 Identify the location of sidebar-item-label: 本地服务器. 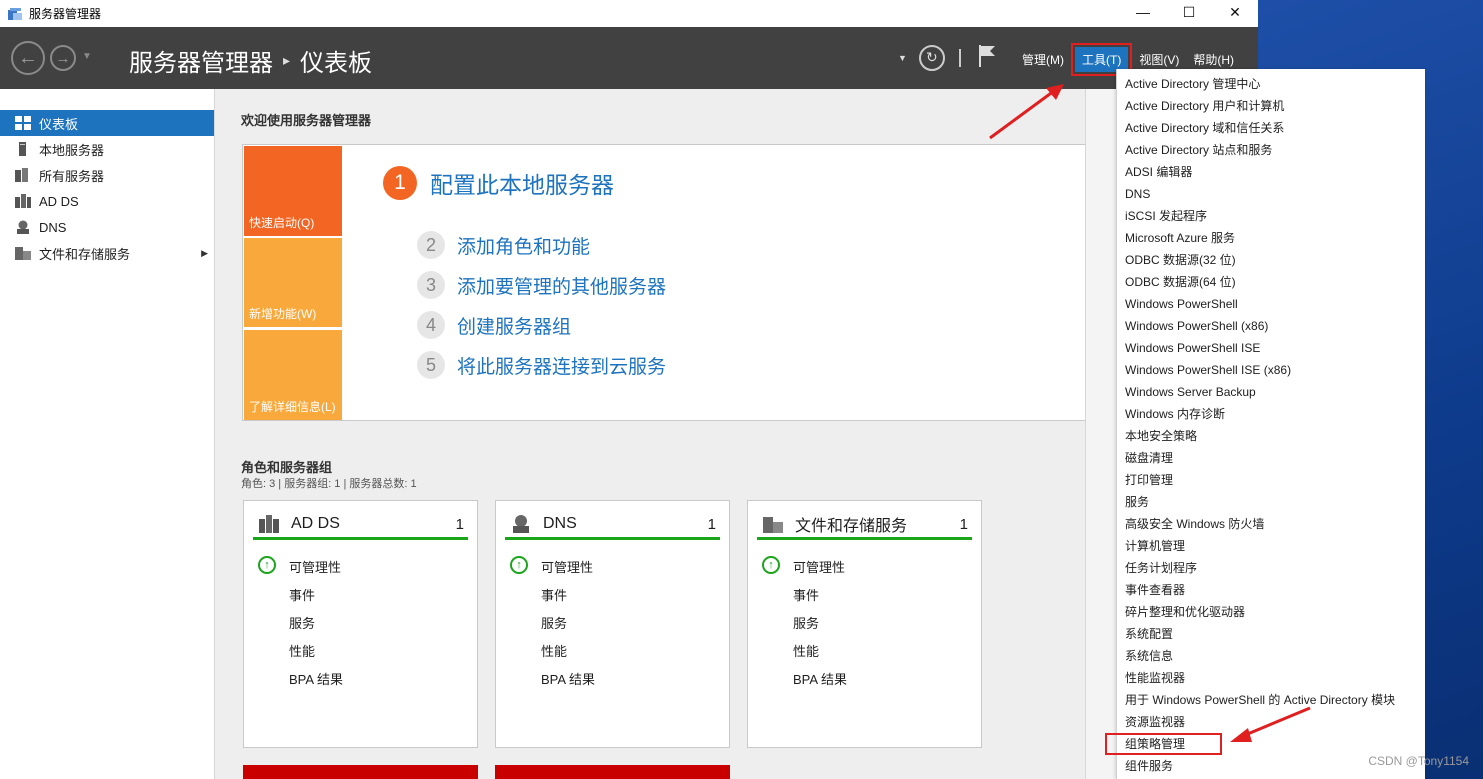
(72, 150).